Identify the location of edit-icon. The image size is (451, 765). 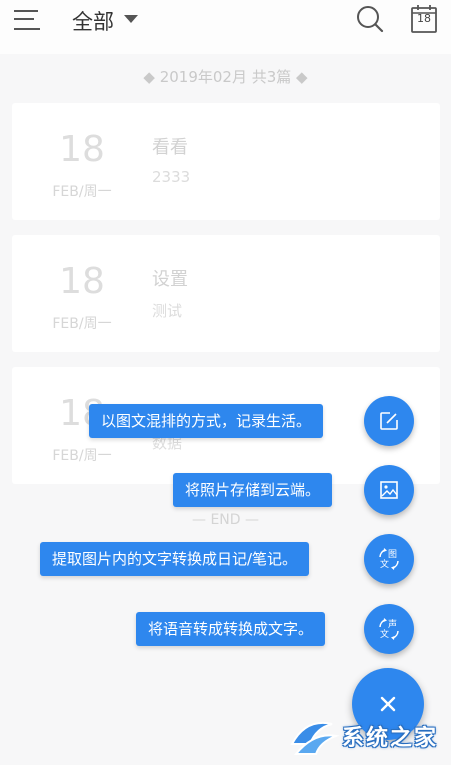
(389, 421).